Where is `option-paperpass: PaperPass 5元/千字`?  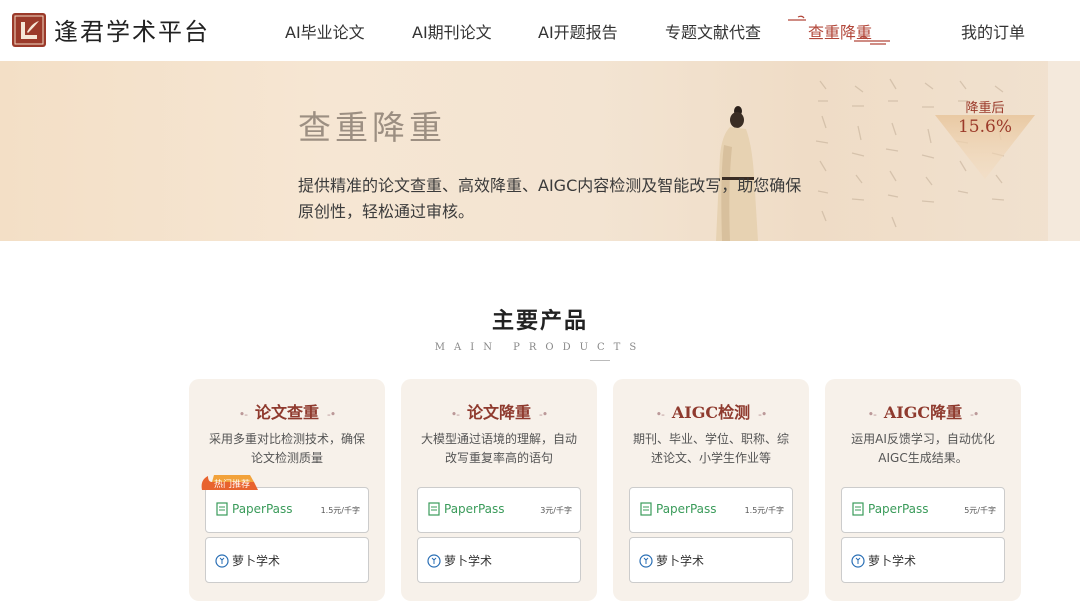
option-paperpass: PaperPass 5元/千字 is located at coordinates (923, 510).